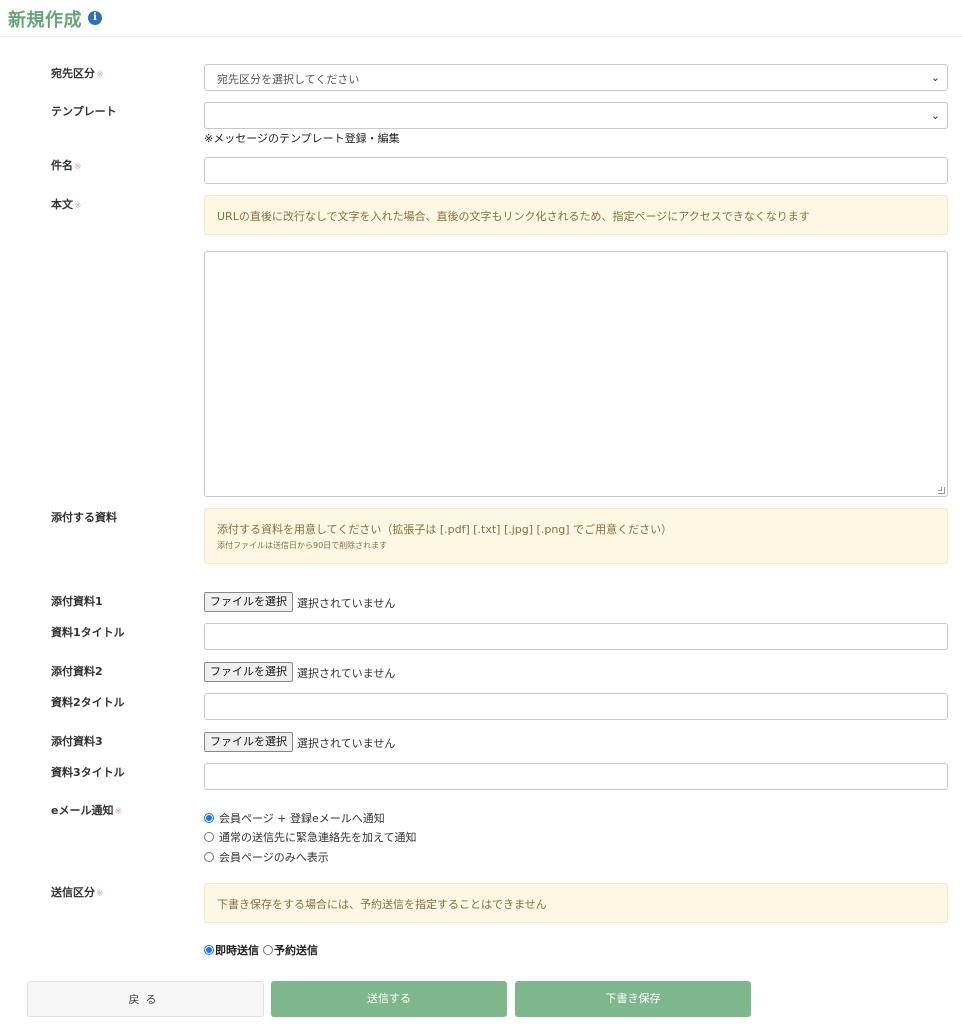  What do you see at coordinates (302, 138) in the screenshot?
I see `template-edit-link: ※メッセージのテンプレート登録・編集` at bounding box center [302, 138].